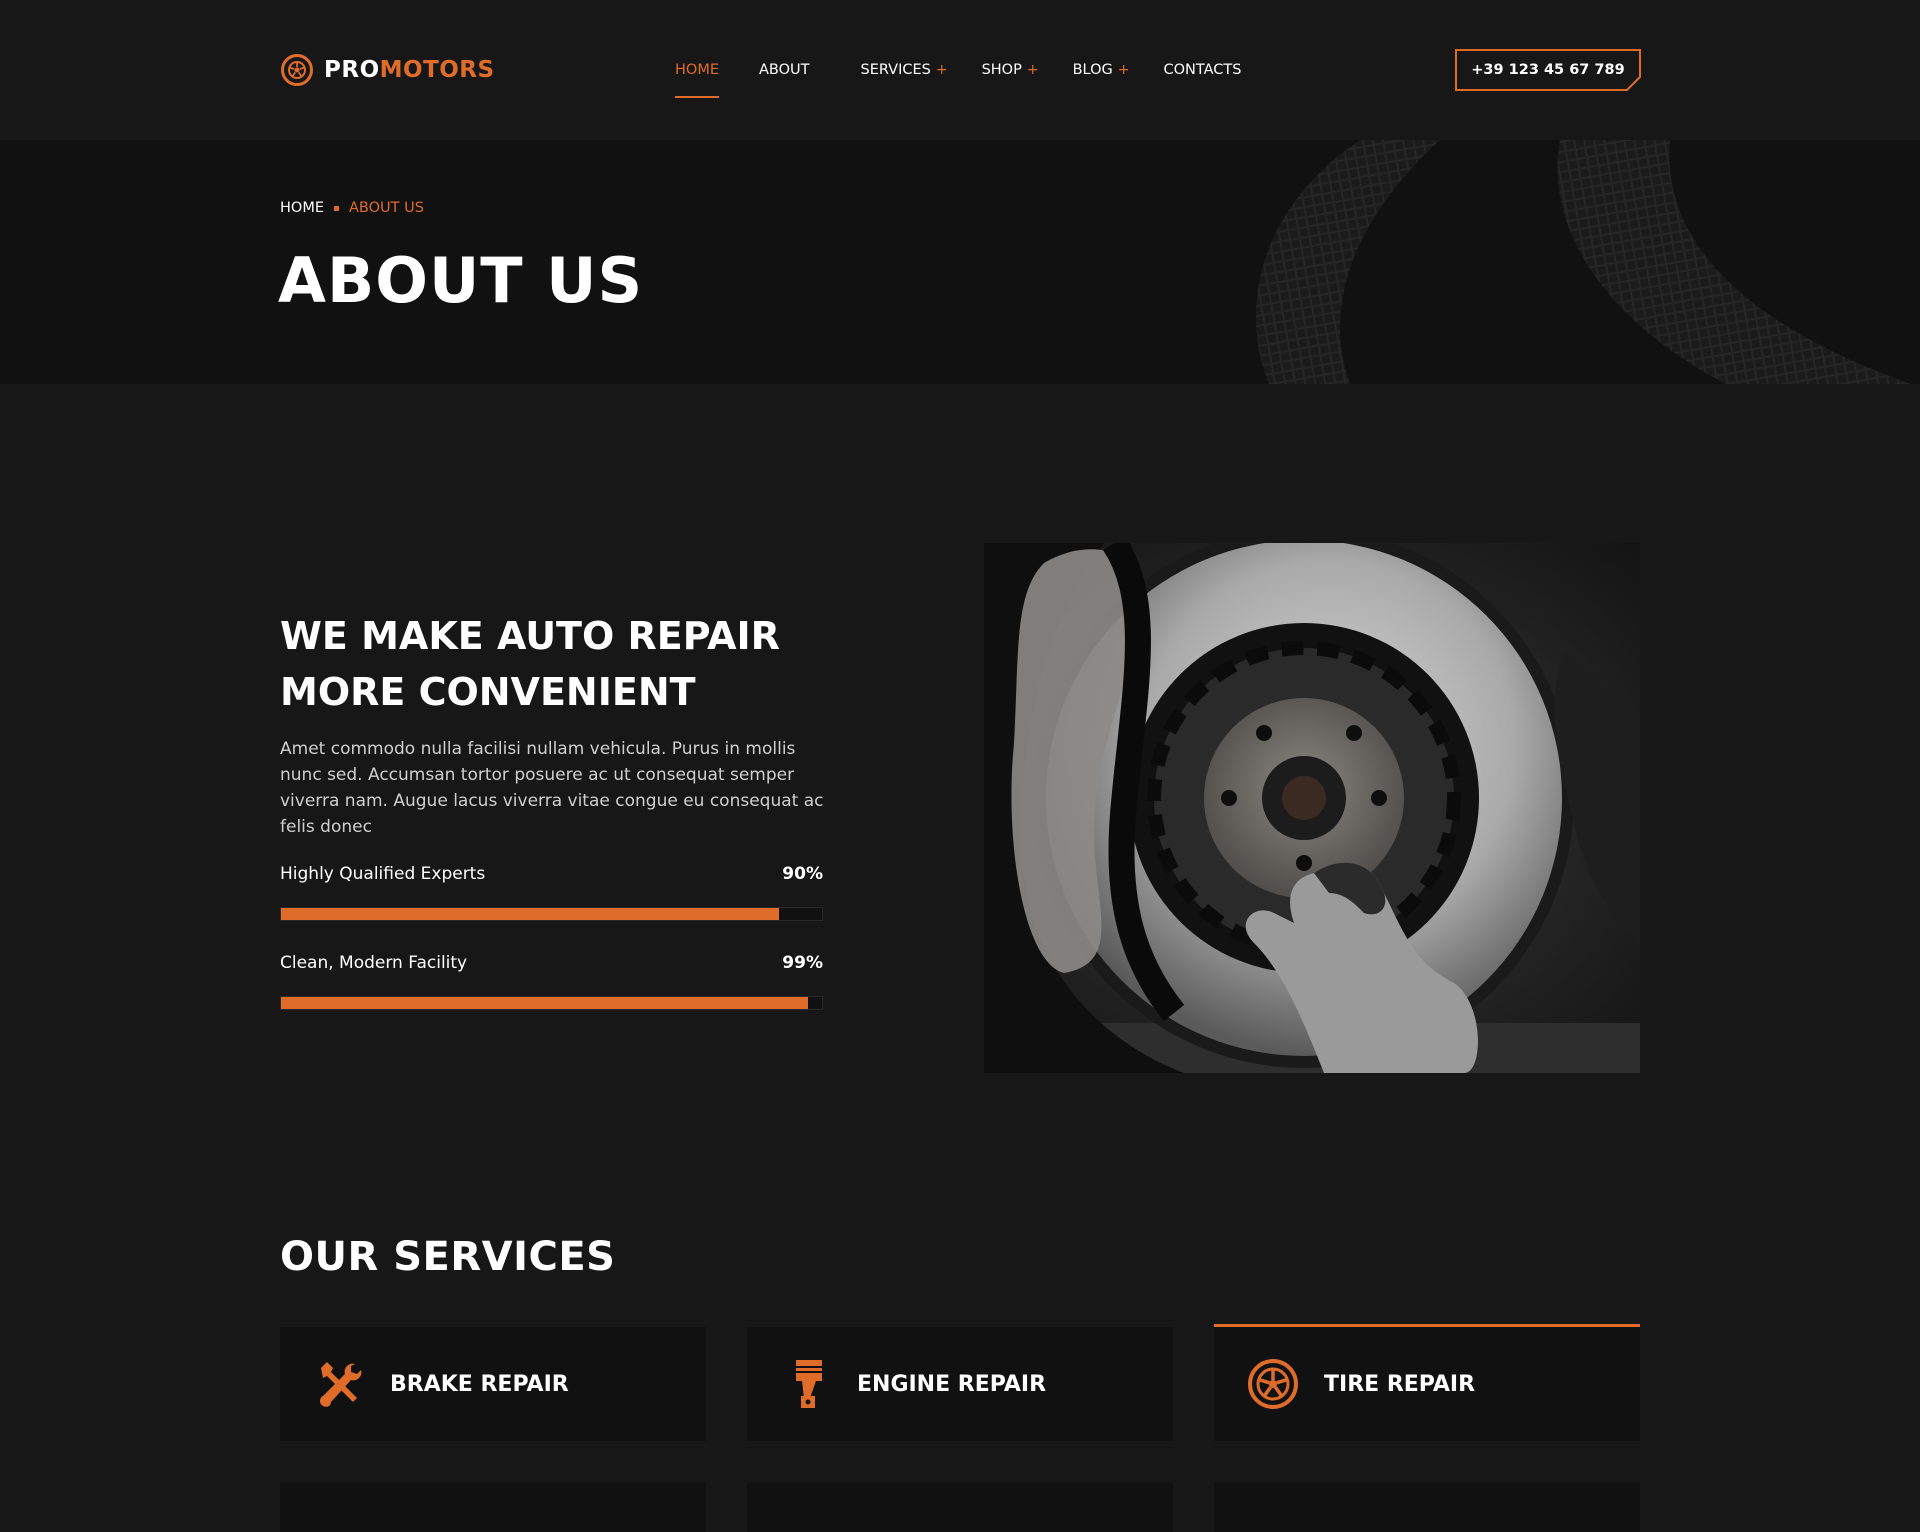  Describe the element at coordinates (1400, 1384) in the screenshot. I see `service-label: TIRE REPAIR` at that location.